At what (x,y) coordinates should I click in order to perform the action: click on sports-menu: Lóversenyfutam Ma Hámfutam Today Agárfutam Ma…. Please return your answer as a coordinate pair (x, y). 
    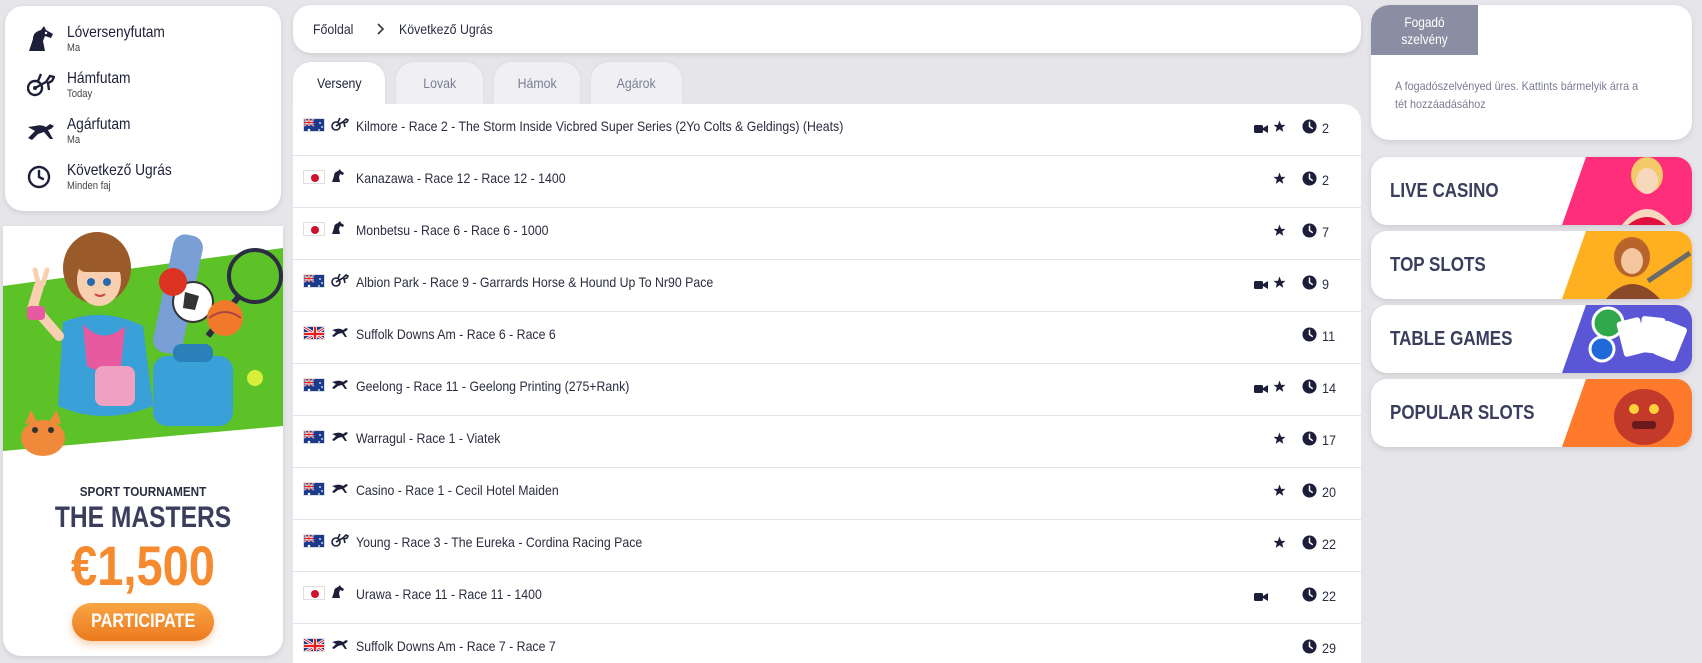
    Looking at the image, I should click on (143, 108).